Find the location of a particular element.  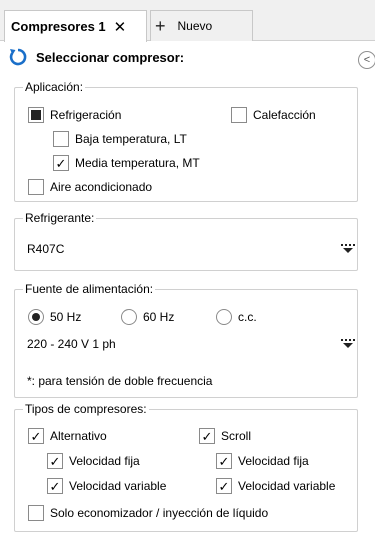

aire-acondicionado-label: Aire acondicionado is located at coordinates (101, 187).